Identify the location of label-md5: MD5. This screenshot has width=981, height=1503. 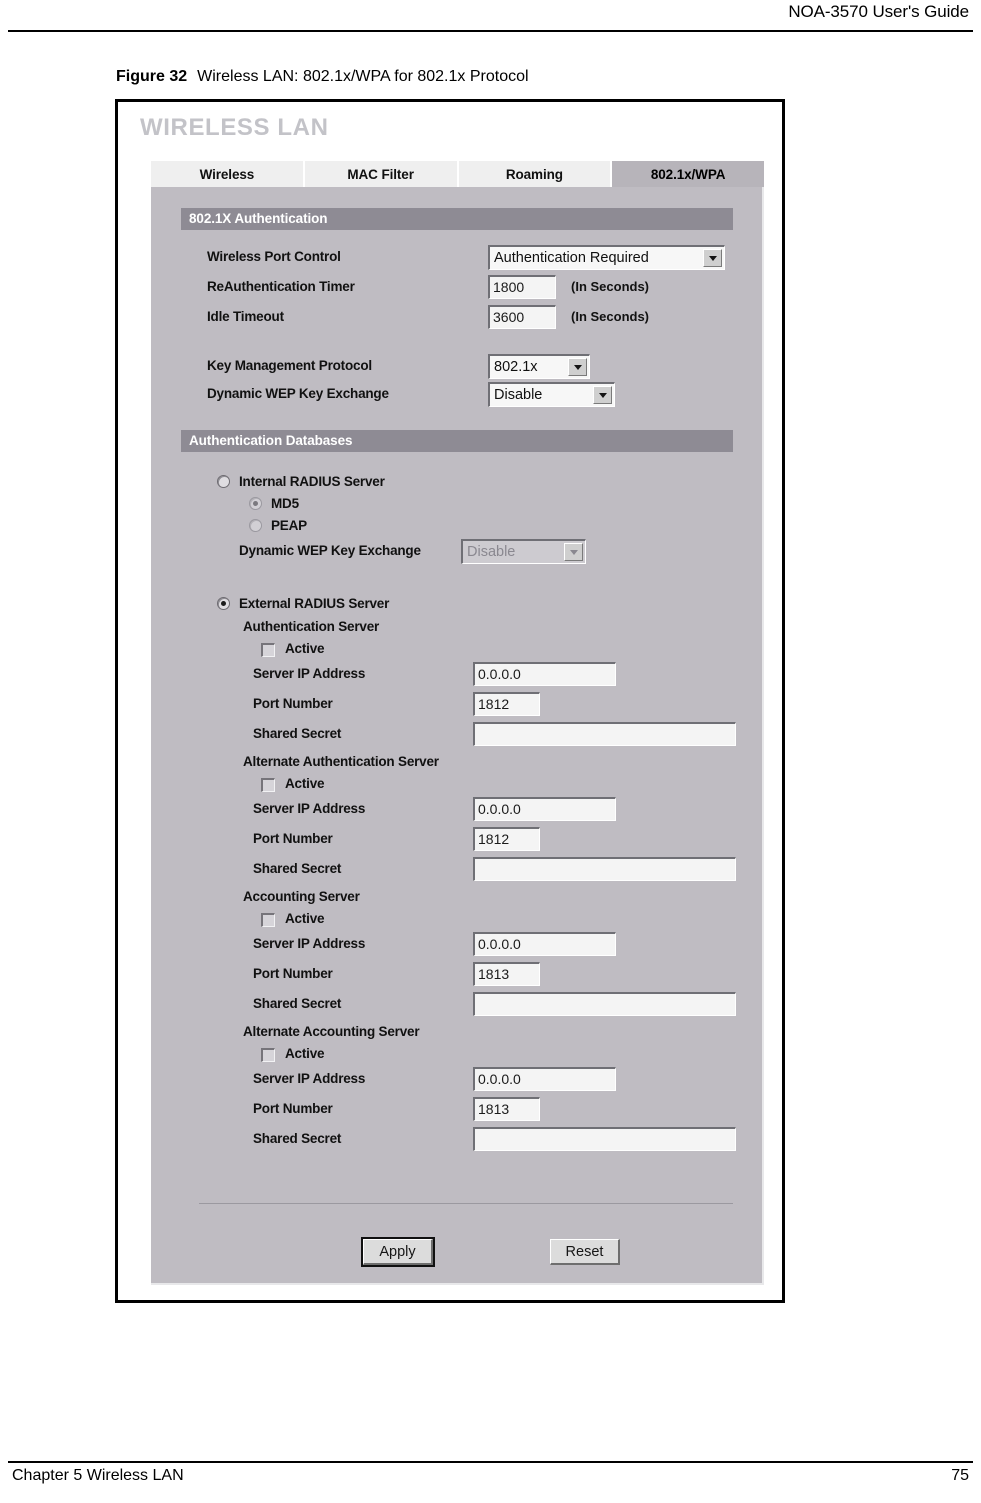
(285, 503).